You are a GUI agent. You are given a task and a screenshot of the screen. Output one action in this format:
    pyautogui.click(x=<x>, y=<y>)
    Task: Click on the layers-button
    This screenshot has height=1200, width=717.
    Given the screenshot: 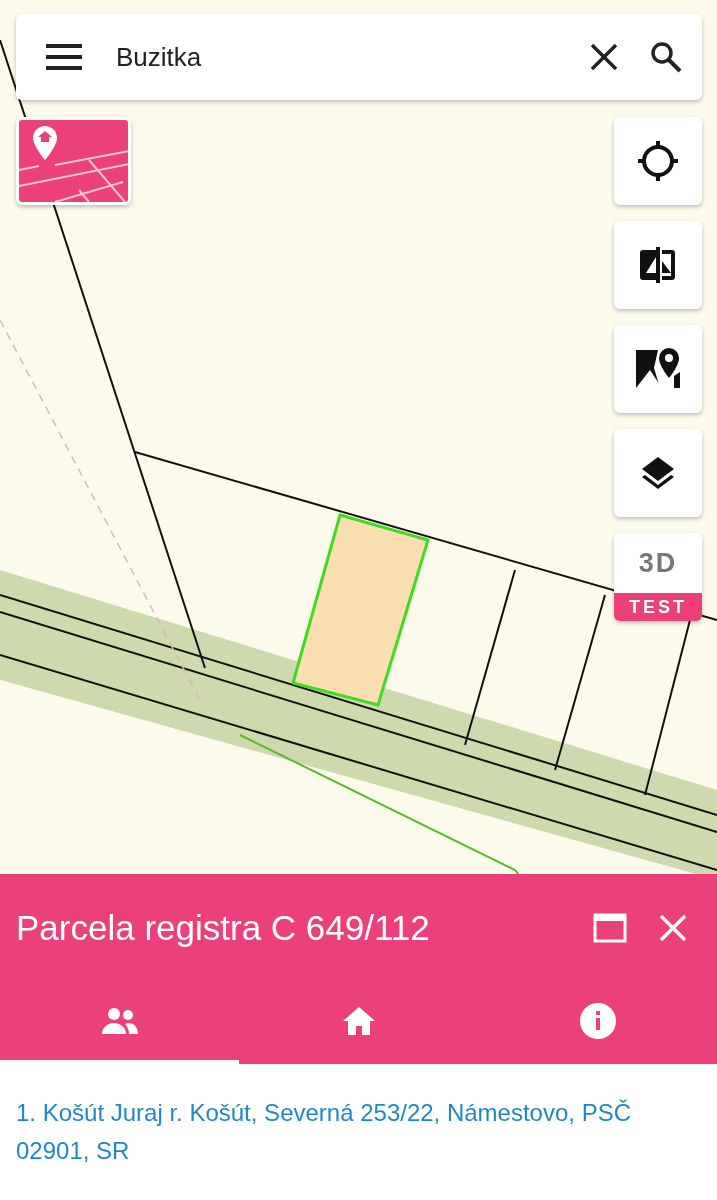 What is the action you would take?
    pyautogui.click(x=658, y=473)
    